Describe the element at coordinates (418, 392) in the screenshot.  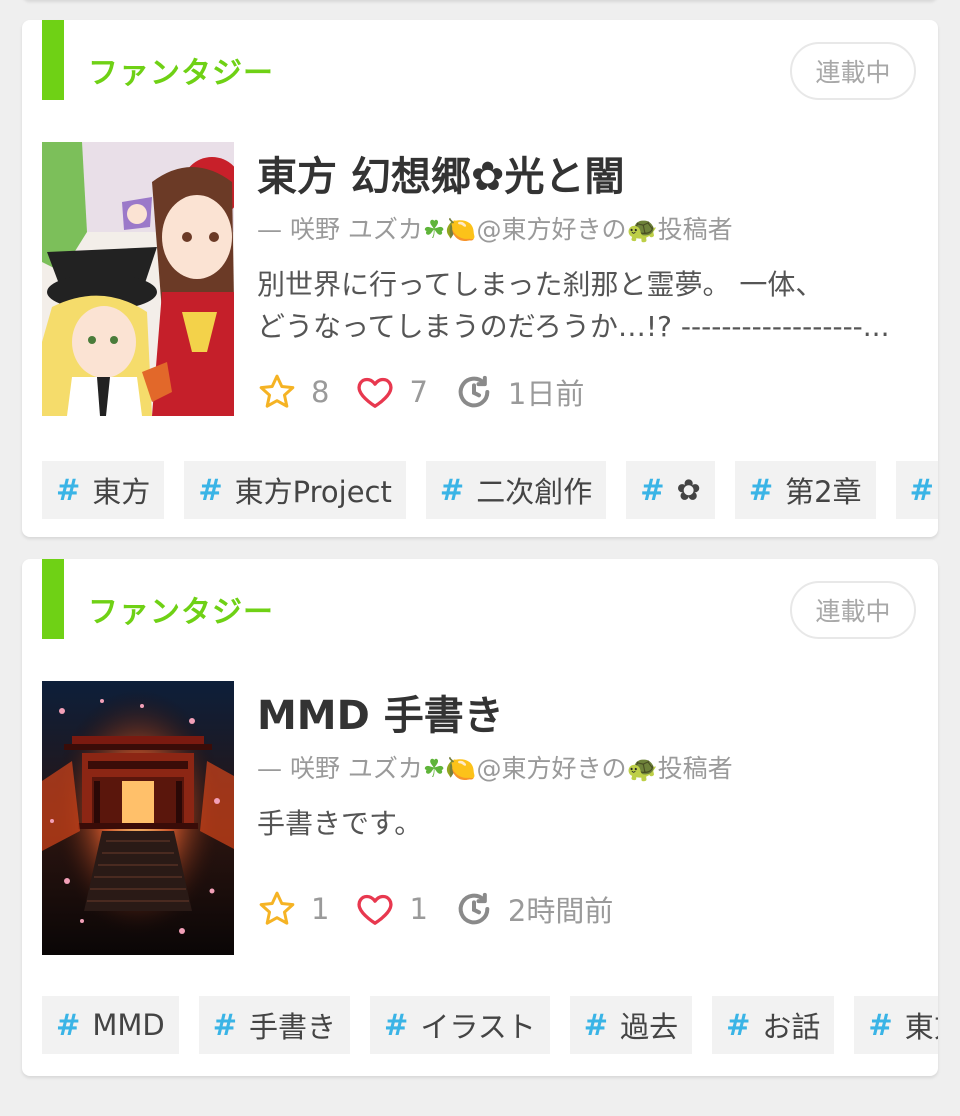
I see `like-count-value: 7` at that location.